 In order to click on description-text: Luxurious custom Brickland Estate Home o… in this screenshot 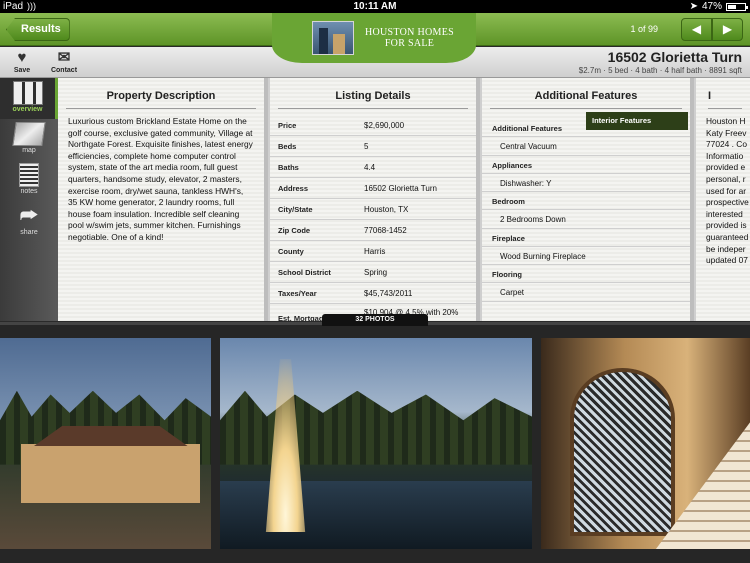, I will do `click(160, 179)`.